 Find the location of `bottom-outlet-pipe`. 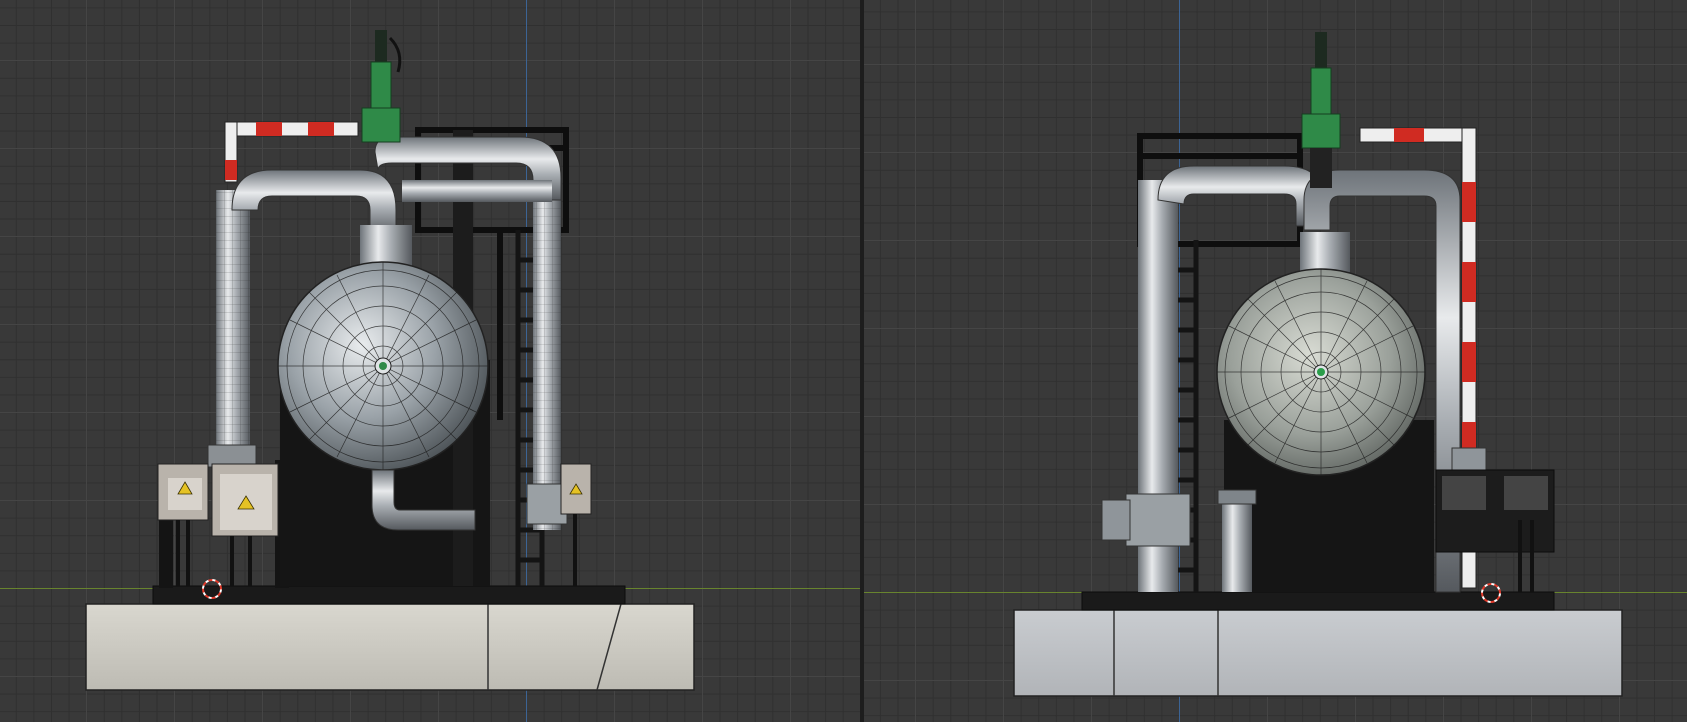

bottom-outlet-pipe is located at coordinates (1237, 541).